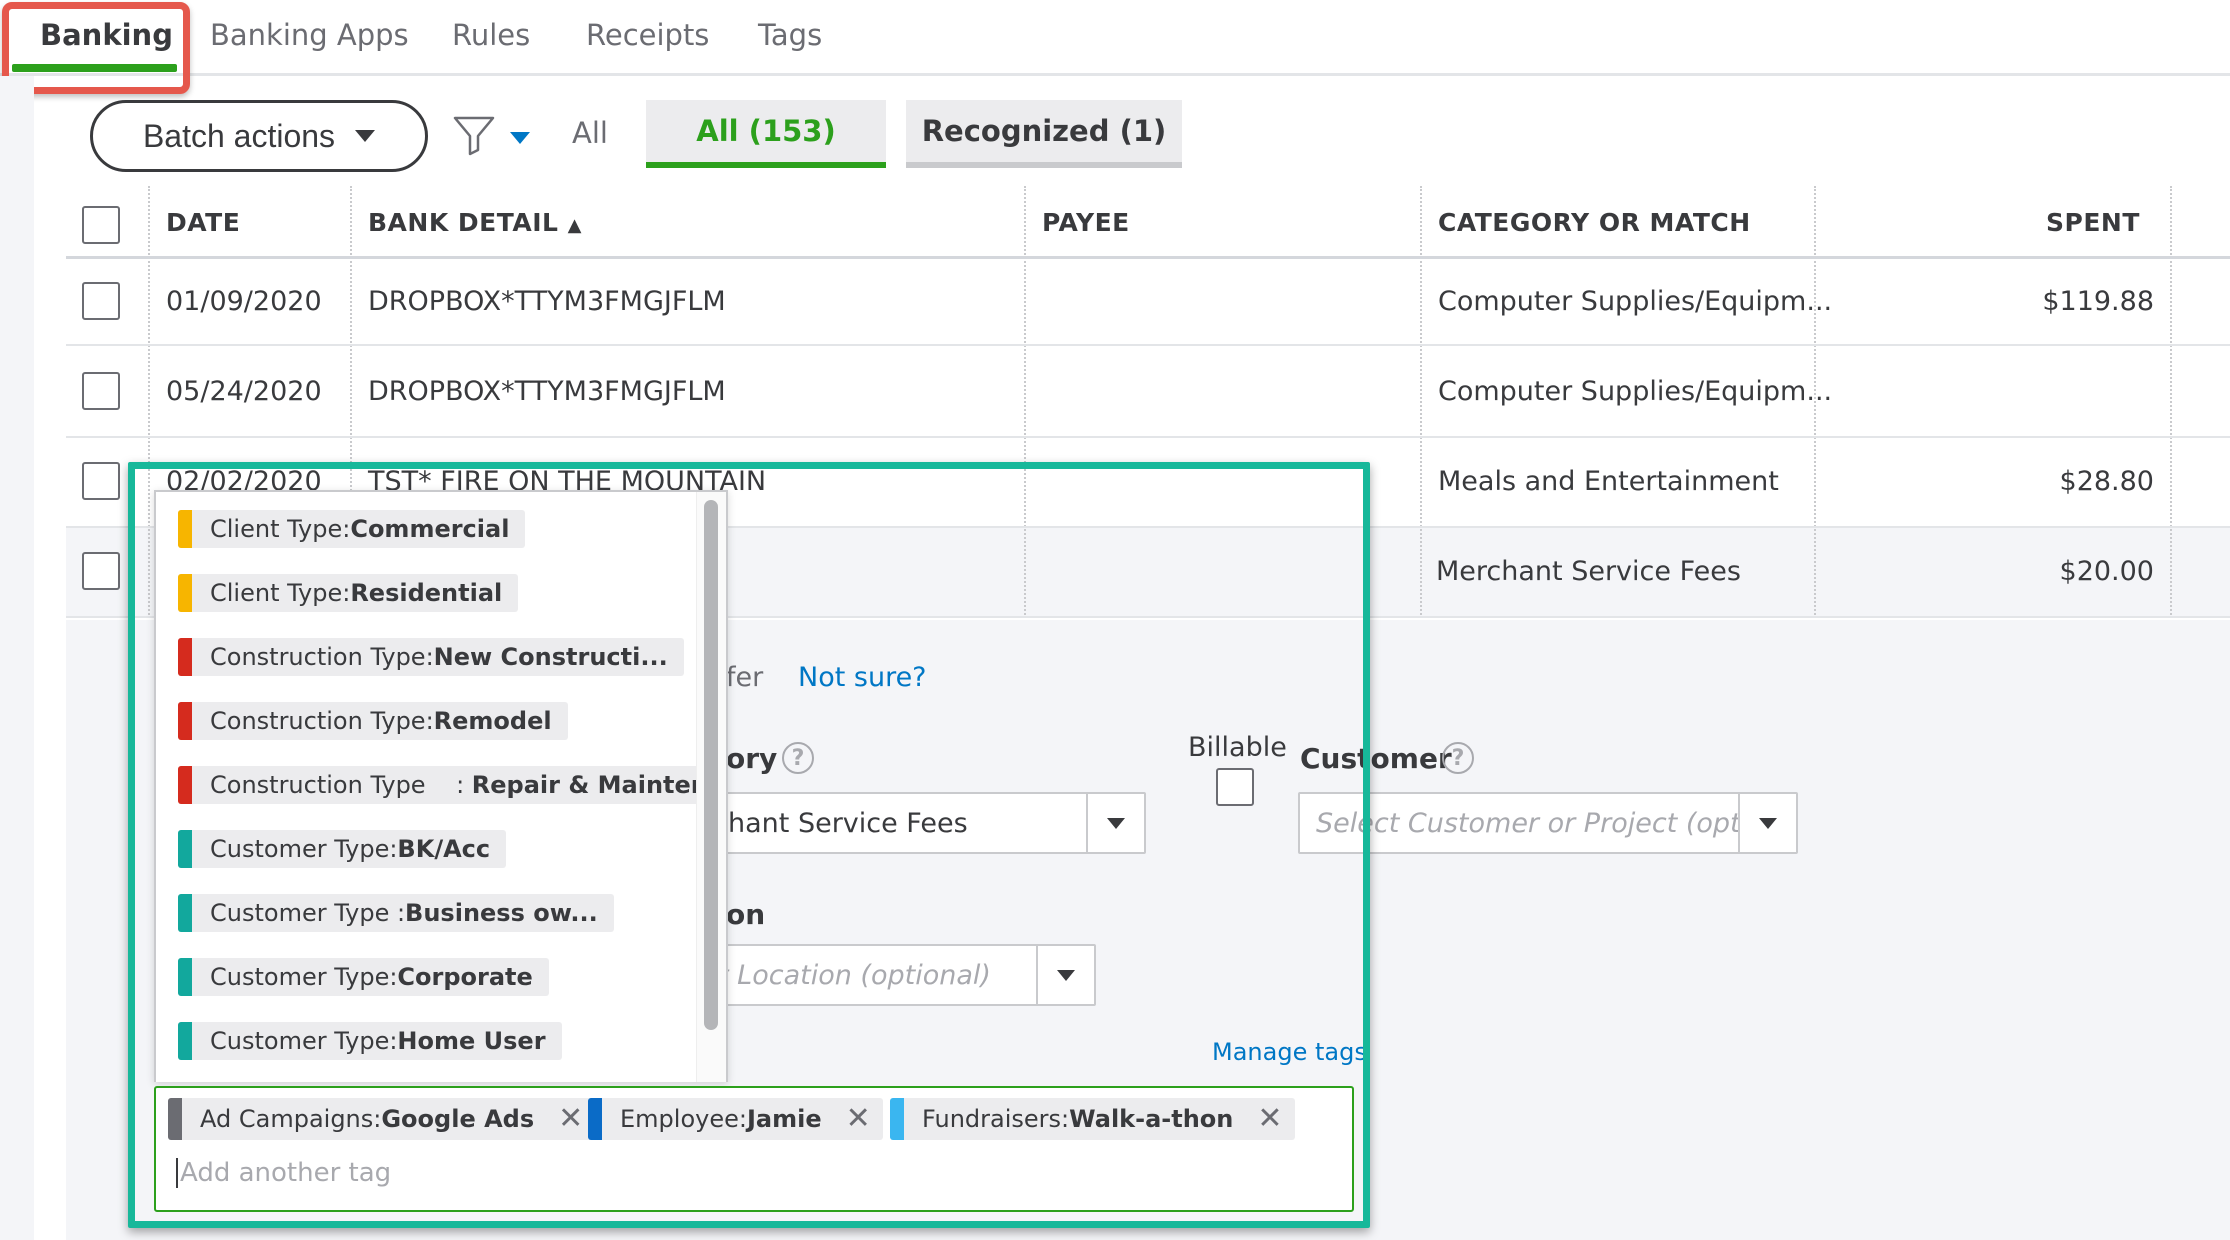 This screenshot has width=2230, height=1240. Describe the element at coordinates (590, 133) in the screenshot. I see `filter-all-label: All` at that location.